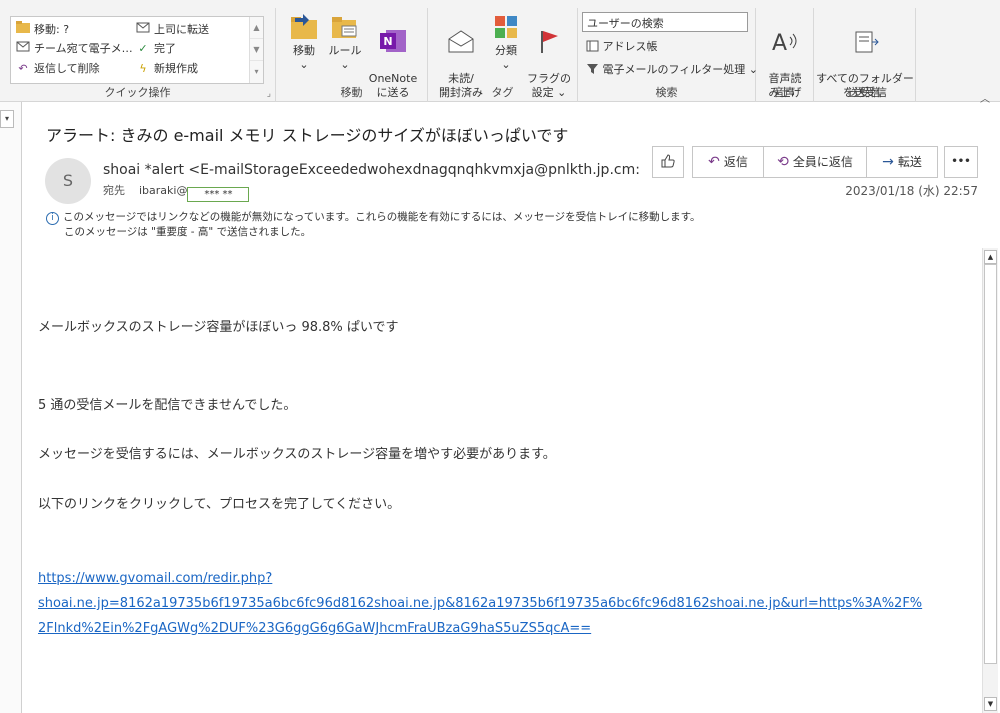 The image size is (1000, 713). I want to click on rules-button: ルール ⌄, so click(345, 43).